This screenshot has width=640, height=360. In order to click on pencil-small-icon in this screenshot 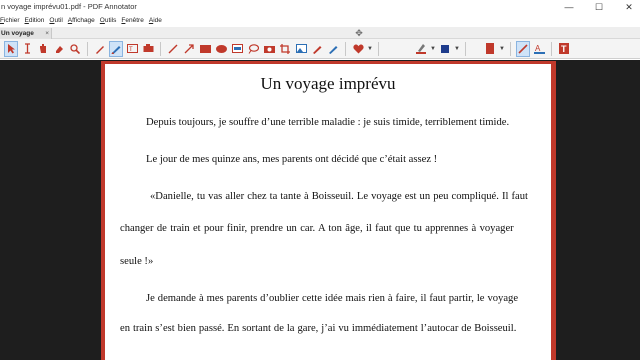, I will do `click(333, 49)`.